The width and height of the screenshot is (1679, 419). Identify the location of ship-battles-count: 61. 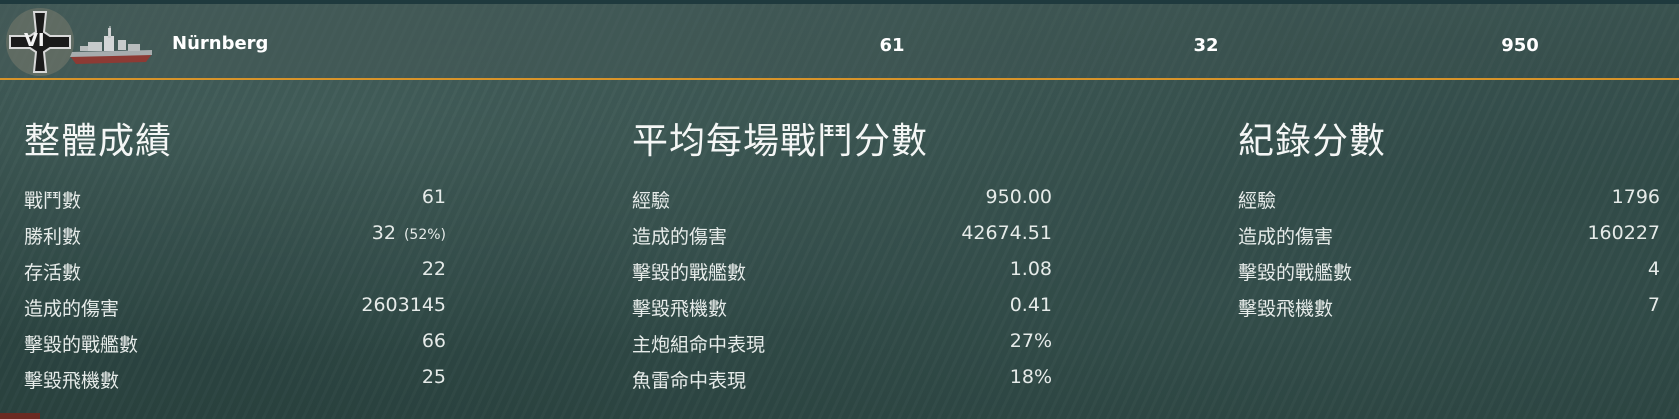
(892, 45).